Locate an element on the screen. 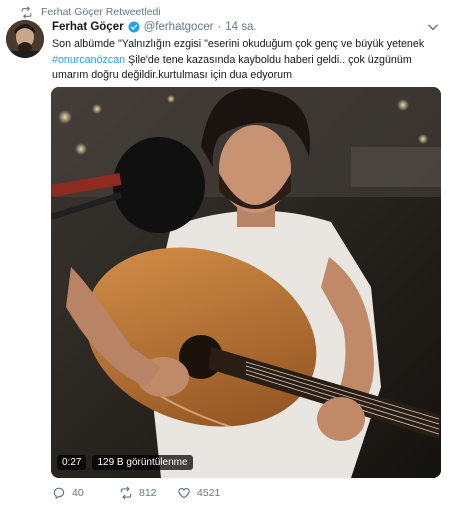 This screenshot has width=450, height=511. like-count: 4521 is located at coordinates (209, 493).